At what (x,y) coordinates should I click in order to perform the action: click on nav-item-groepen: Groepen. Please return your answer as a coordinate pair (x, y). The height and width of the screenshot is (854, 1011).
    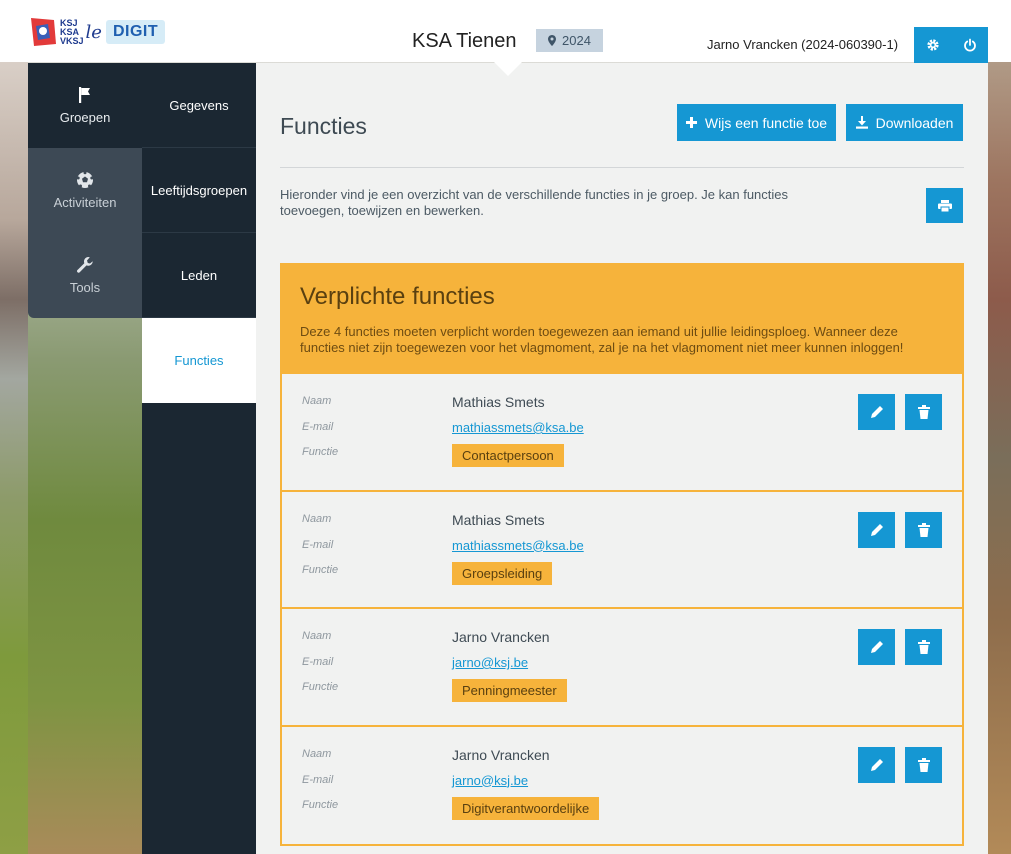
    Looking at the image, I should click on (85, 105).